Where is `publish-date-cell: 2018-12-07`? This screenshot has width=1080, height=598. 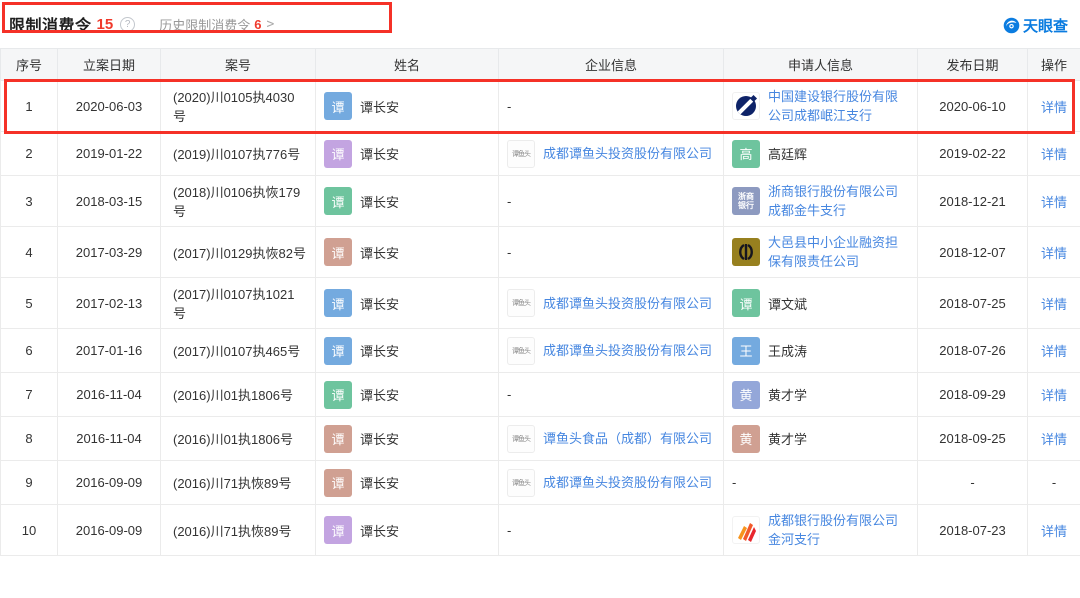 publish-date-cell: 2018-12-07 is located at coordinates (972, 252).